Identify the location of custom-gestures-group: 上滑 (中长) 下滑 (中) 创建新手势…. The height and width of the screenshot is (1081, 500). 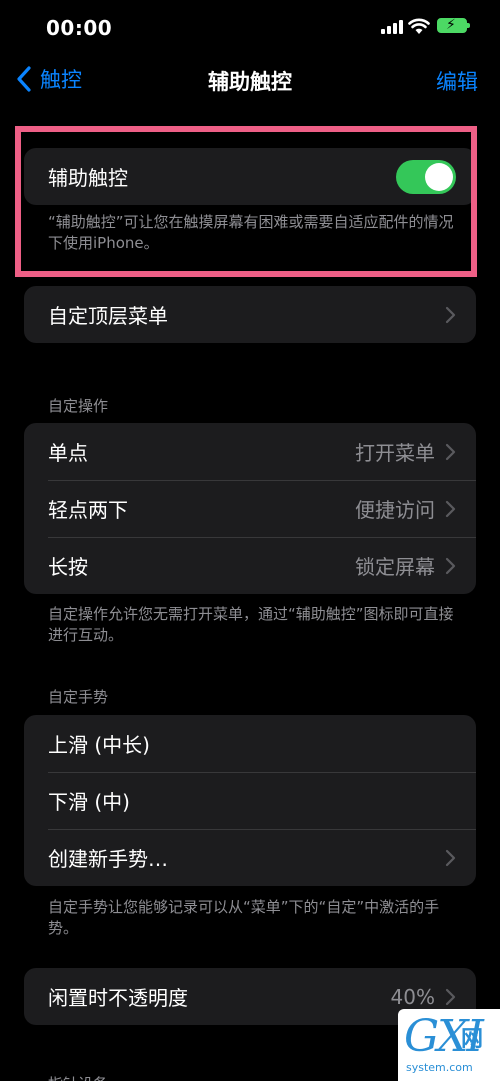
(250, 800).